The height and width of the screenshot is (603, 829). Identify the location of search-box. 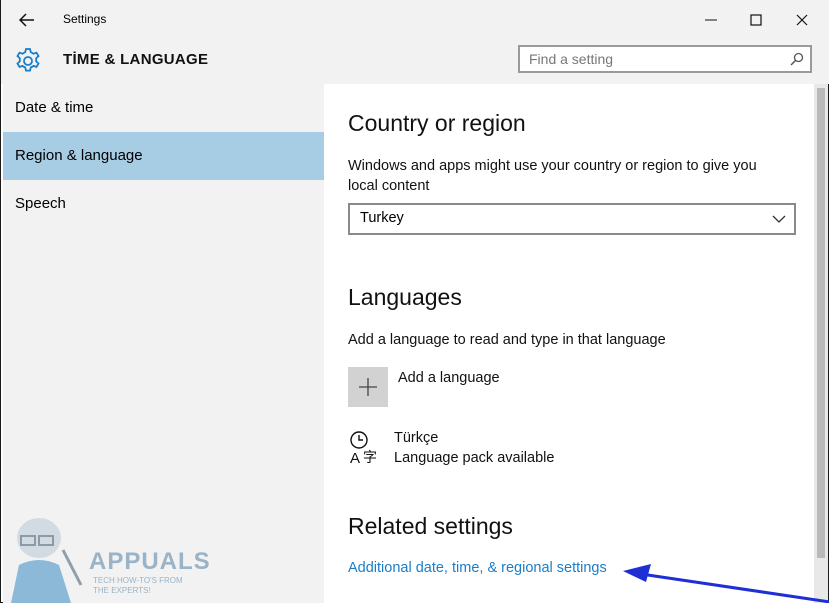
(665, 59).